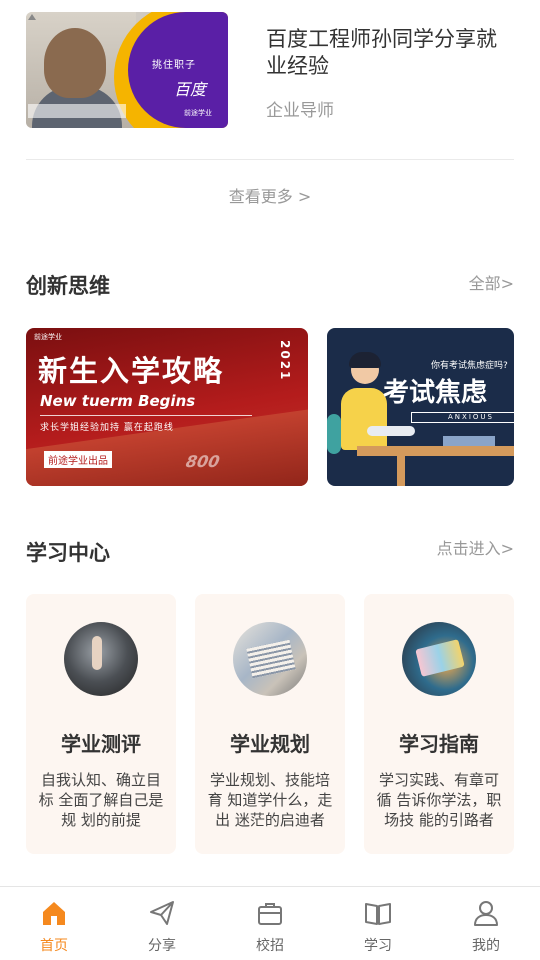  Describe the element at coordinates (439, 724) in the screenshot. I see `card-study-guide: 学习指南 学习实践、有章可循 告诉你学法，职场技 能的引路者` at that location.